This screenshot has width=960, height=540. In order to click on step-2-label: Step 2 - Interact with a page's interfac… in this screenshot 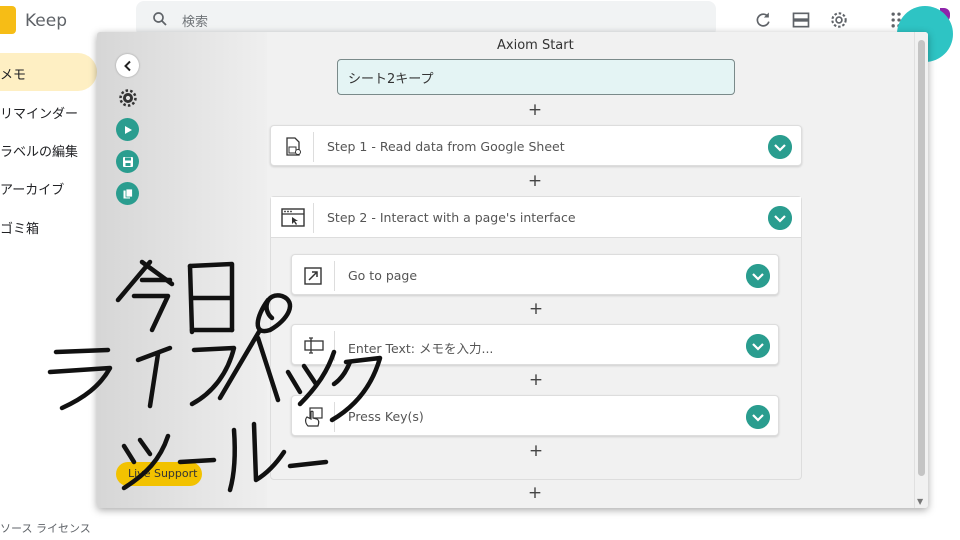, I will do `click(451, 217)`.